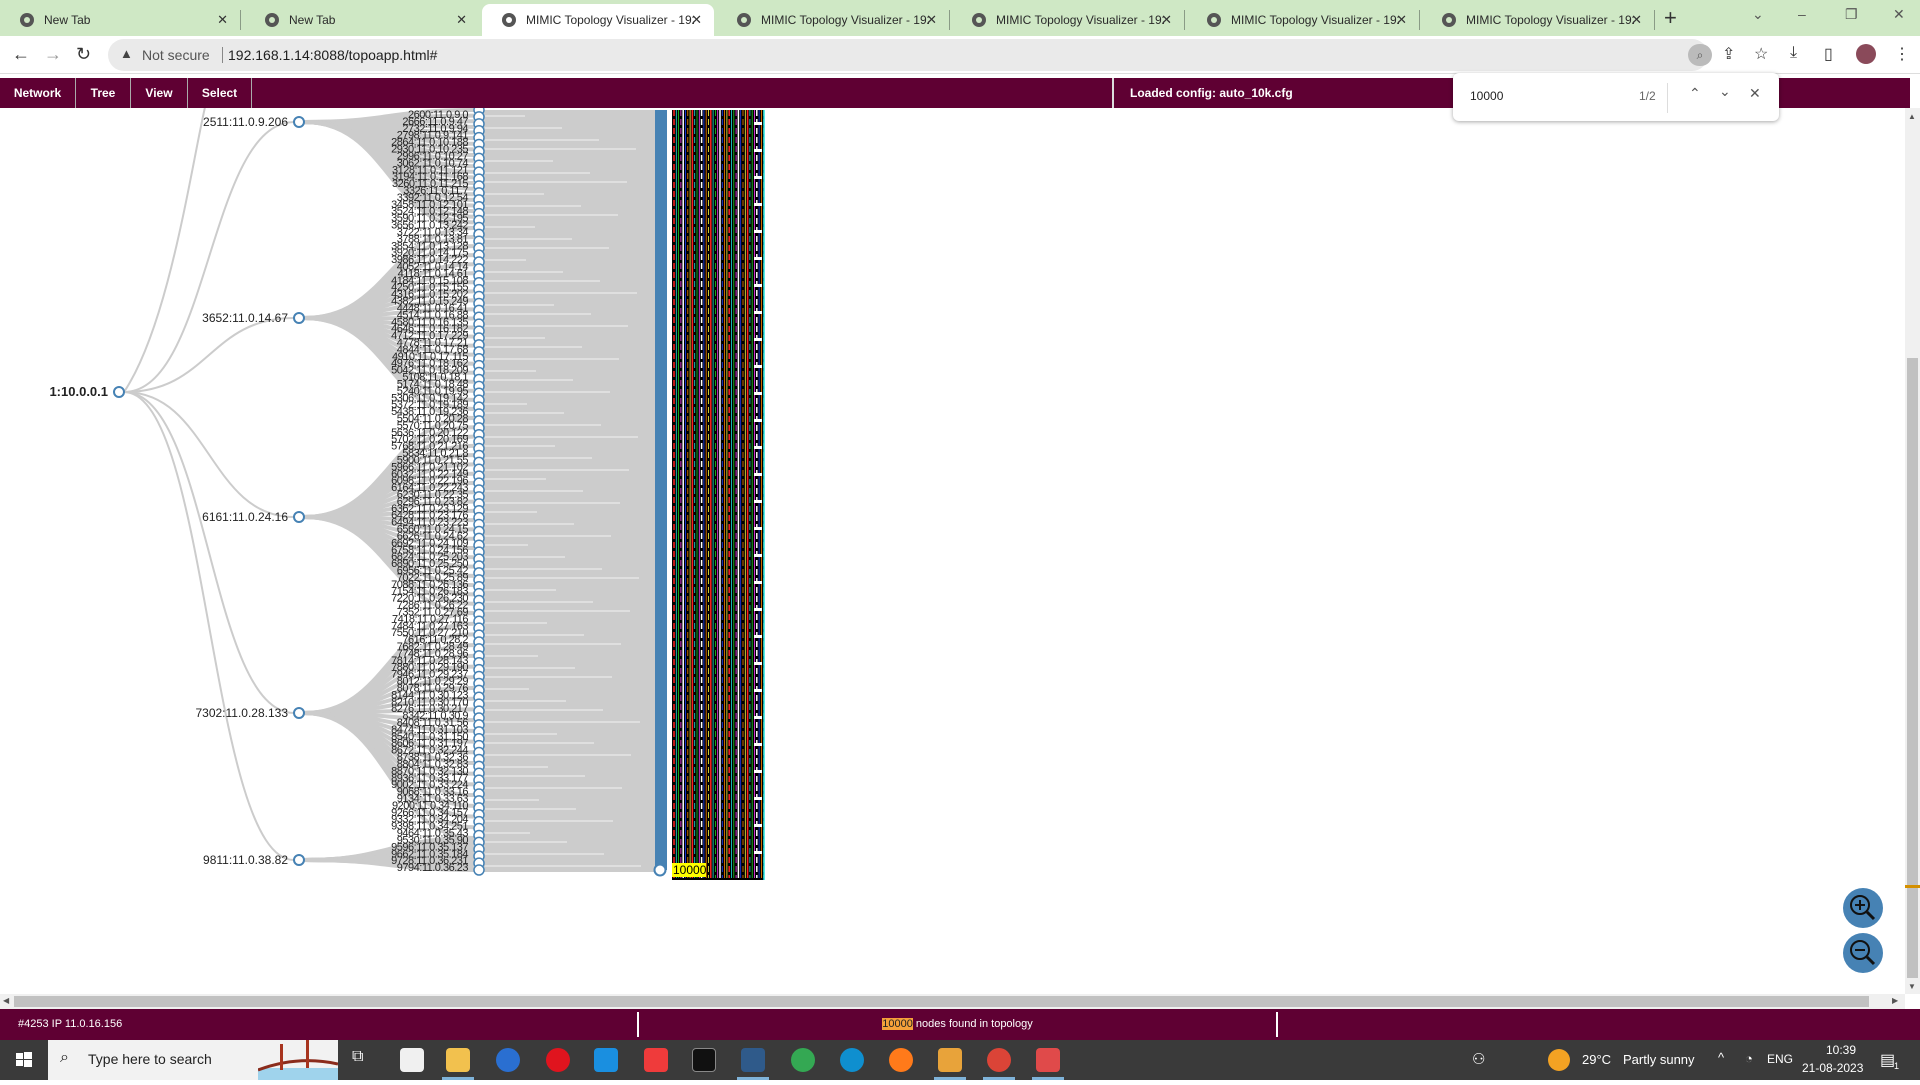 The height and width of the screenshot is (1085, 1920). I want to click on clock-date: 21-08-2023, so click(1832, 1068).